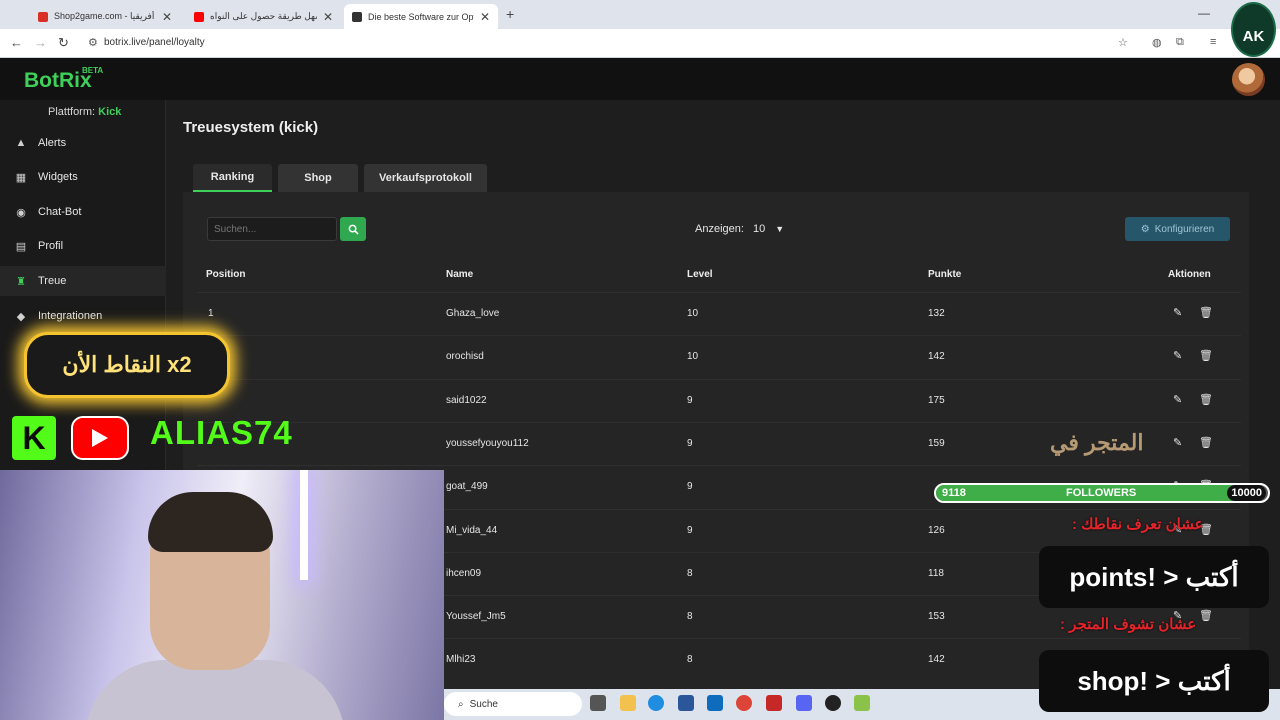  Describe the element at coordinates (272, 229) in the screenshot. I see `search-input` at that location.